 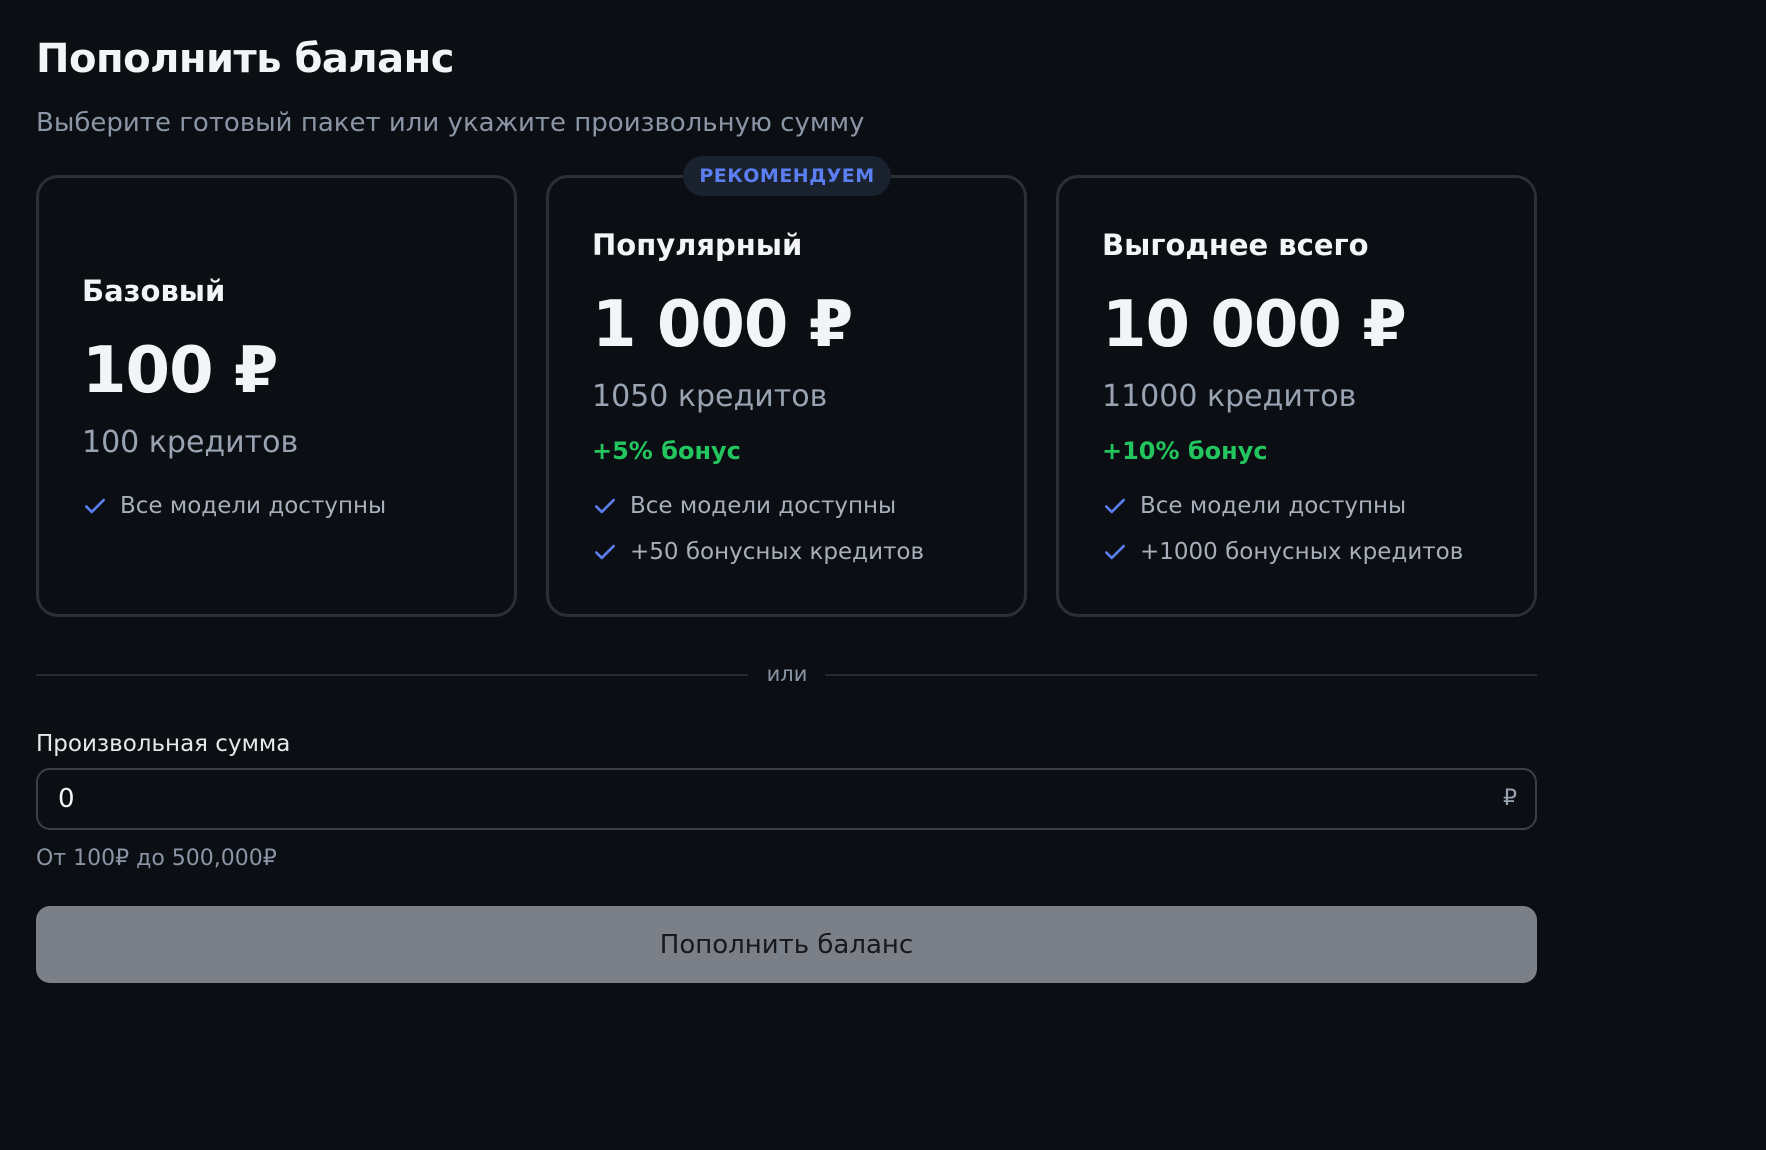 I want to click on package-bonus: +10% бонус, so click(x=1185, y=451).